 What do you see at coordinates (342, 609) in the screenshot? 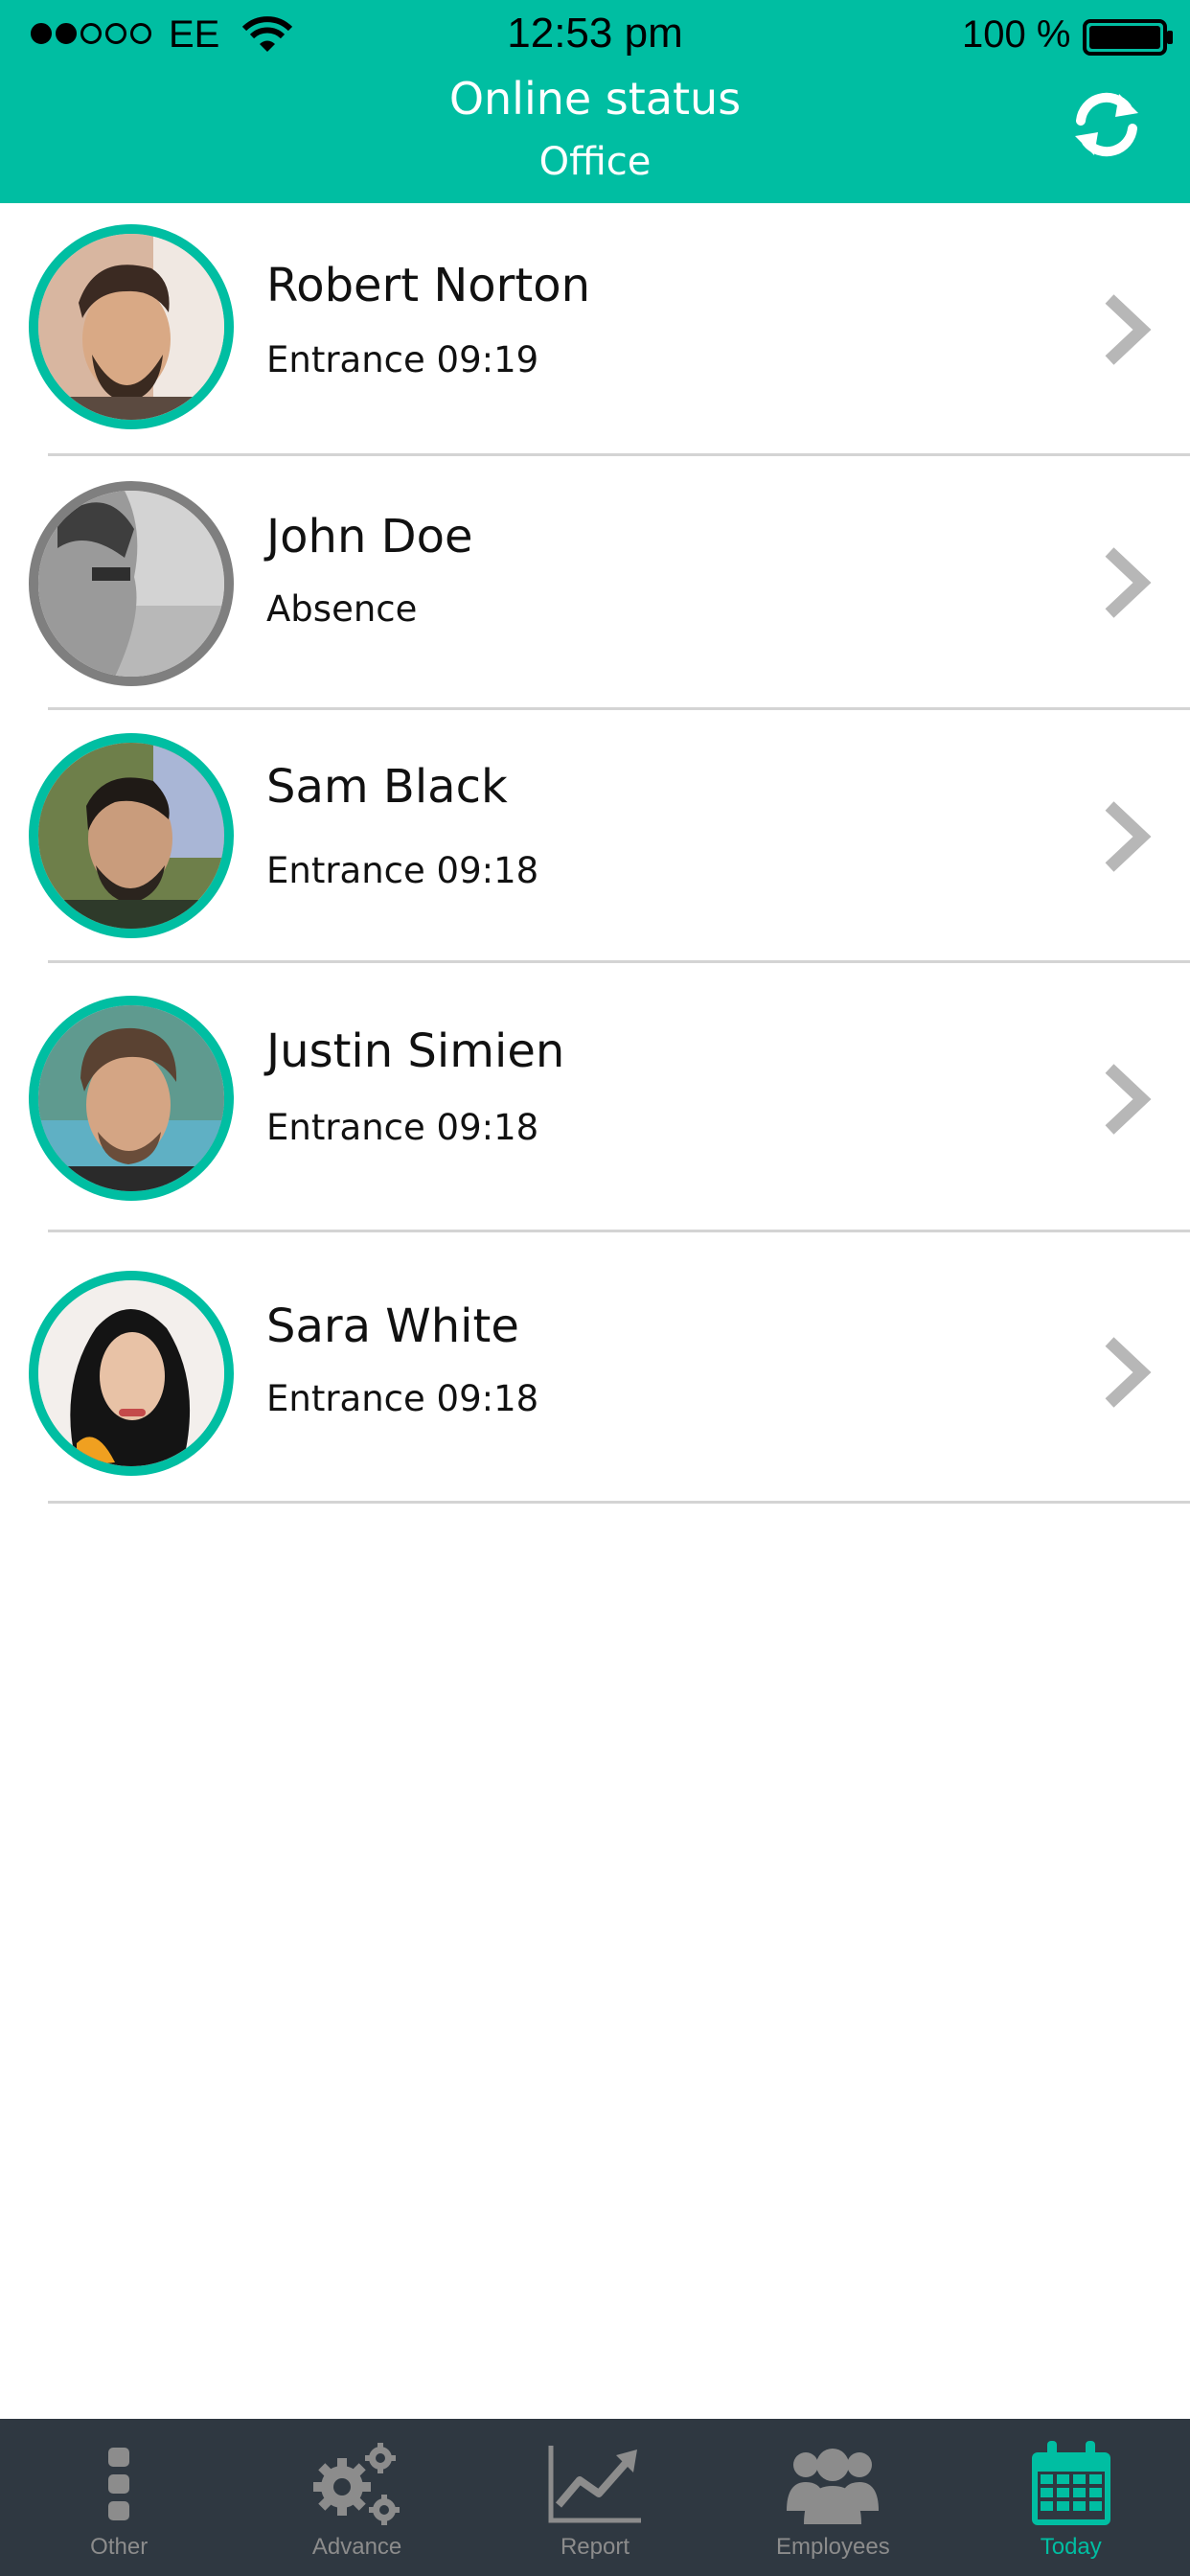
I see `employee-status: Absence` at bounding box center [342, 609].